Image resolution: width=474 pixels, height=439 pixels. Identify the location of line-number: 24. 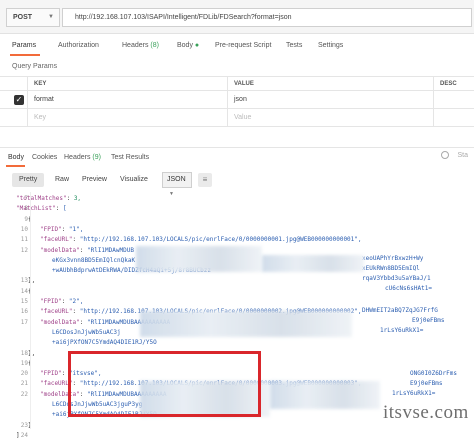
(24, 435).